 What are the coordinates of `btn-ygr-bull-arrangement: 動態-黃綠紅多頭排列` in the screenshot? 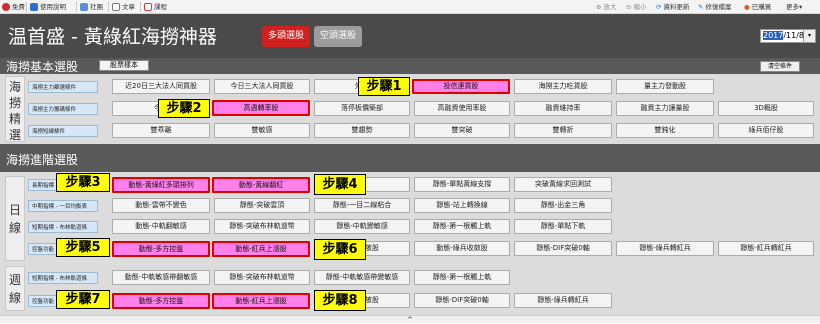 It's located at (161, 185).